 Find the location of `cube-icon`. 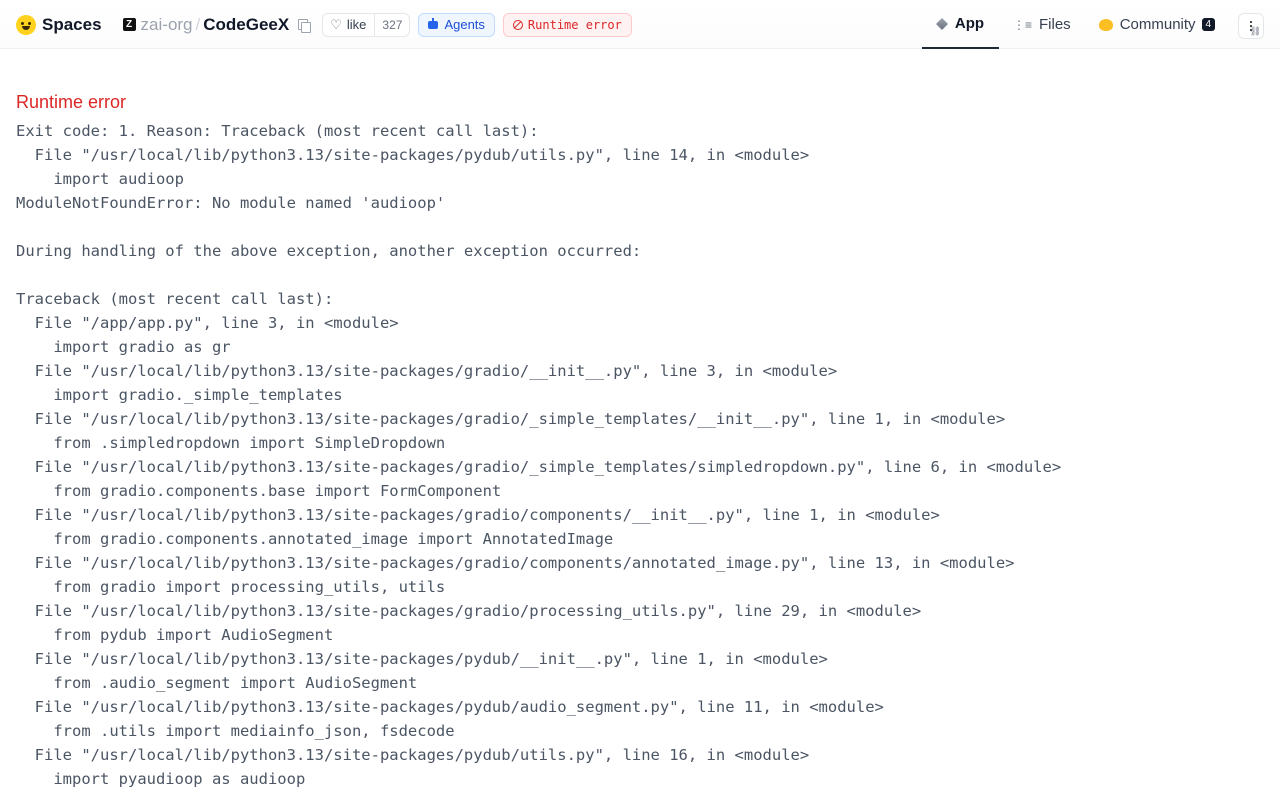

cube-icon is located at coordinates (941, 23).